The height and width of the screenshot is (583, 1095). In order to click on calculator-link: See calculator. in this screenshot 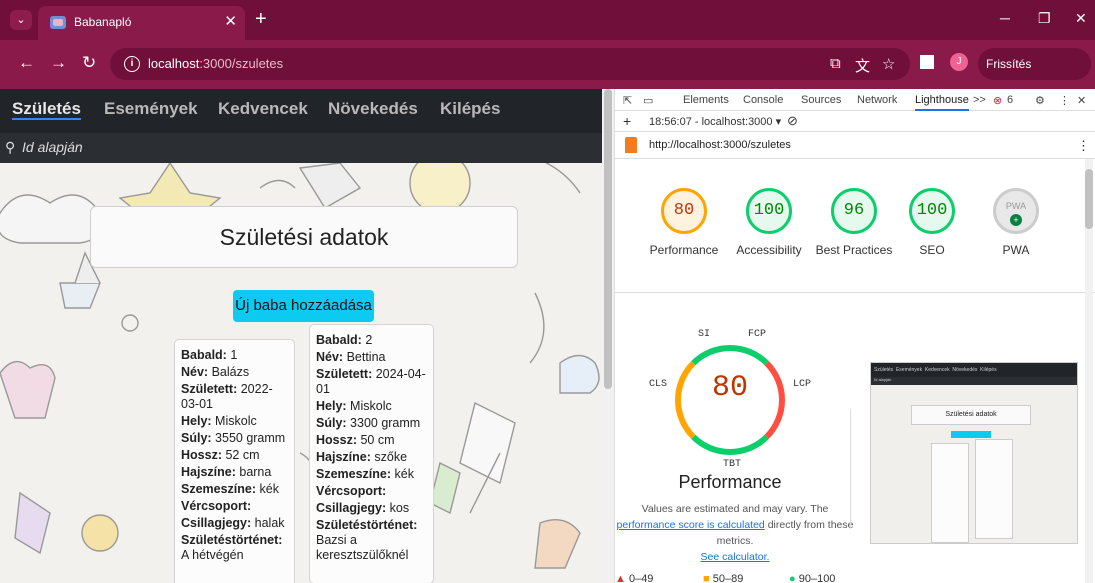, I will do `click(735, 557)`.